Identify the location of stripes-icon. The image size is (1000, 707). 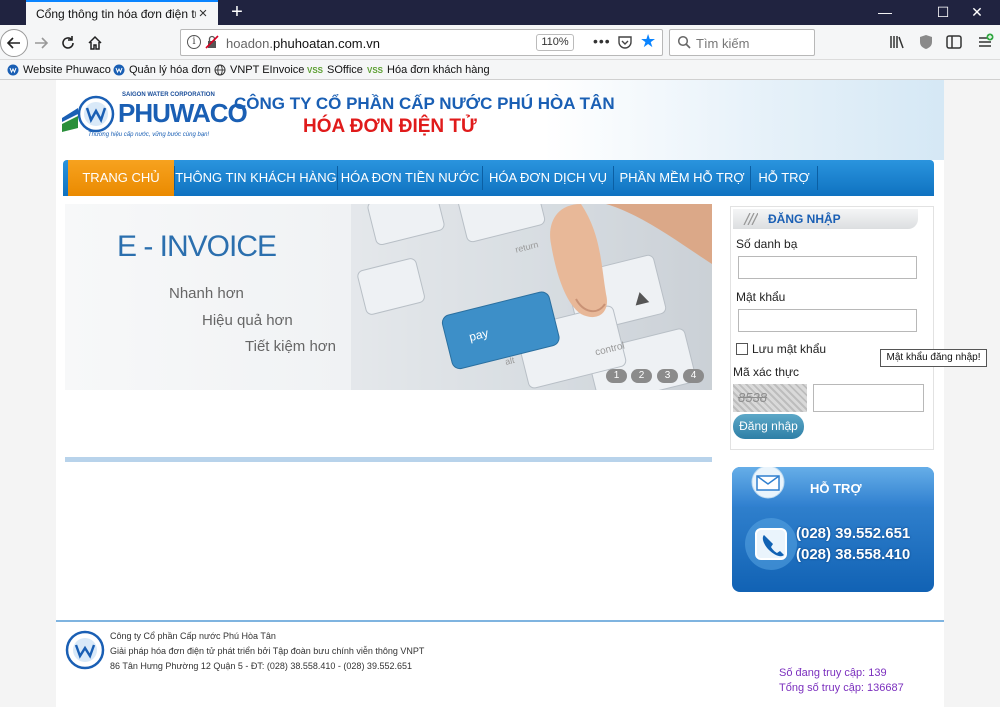
(750, 219).